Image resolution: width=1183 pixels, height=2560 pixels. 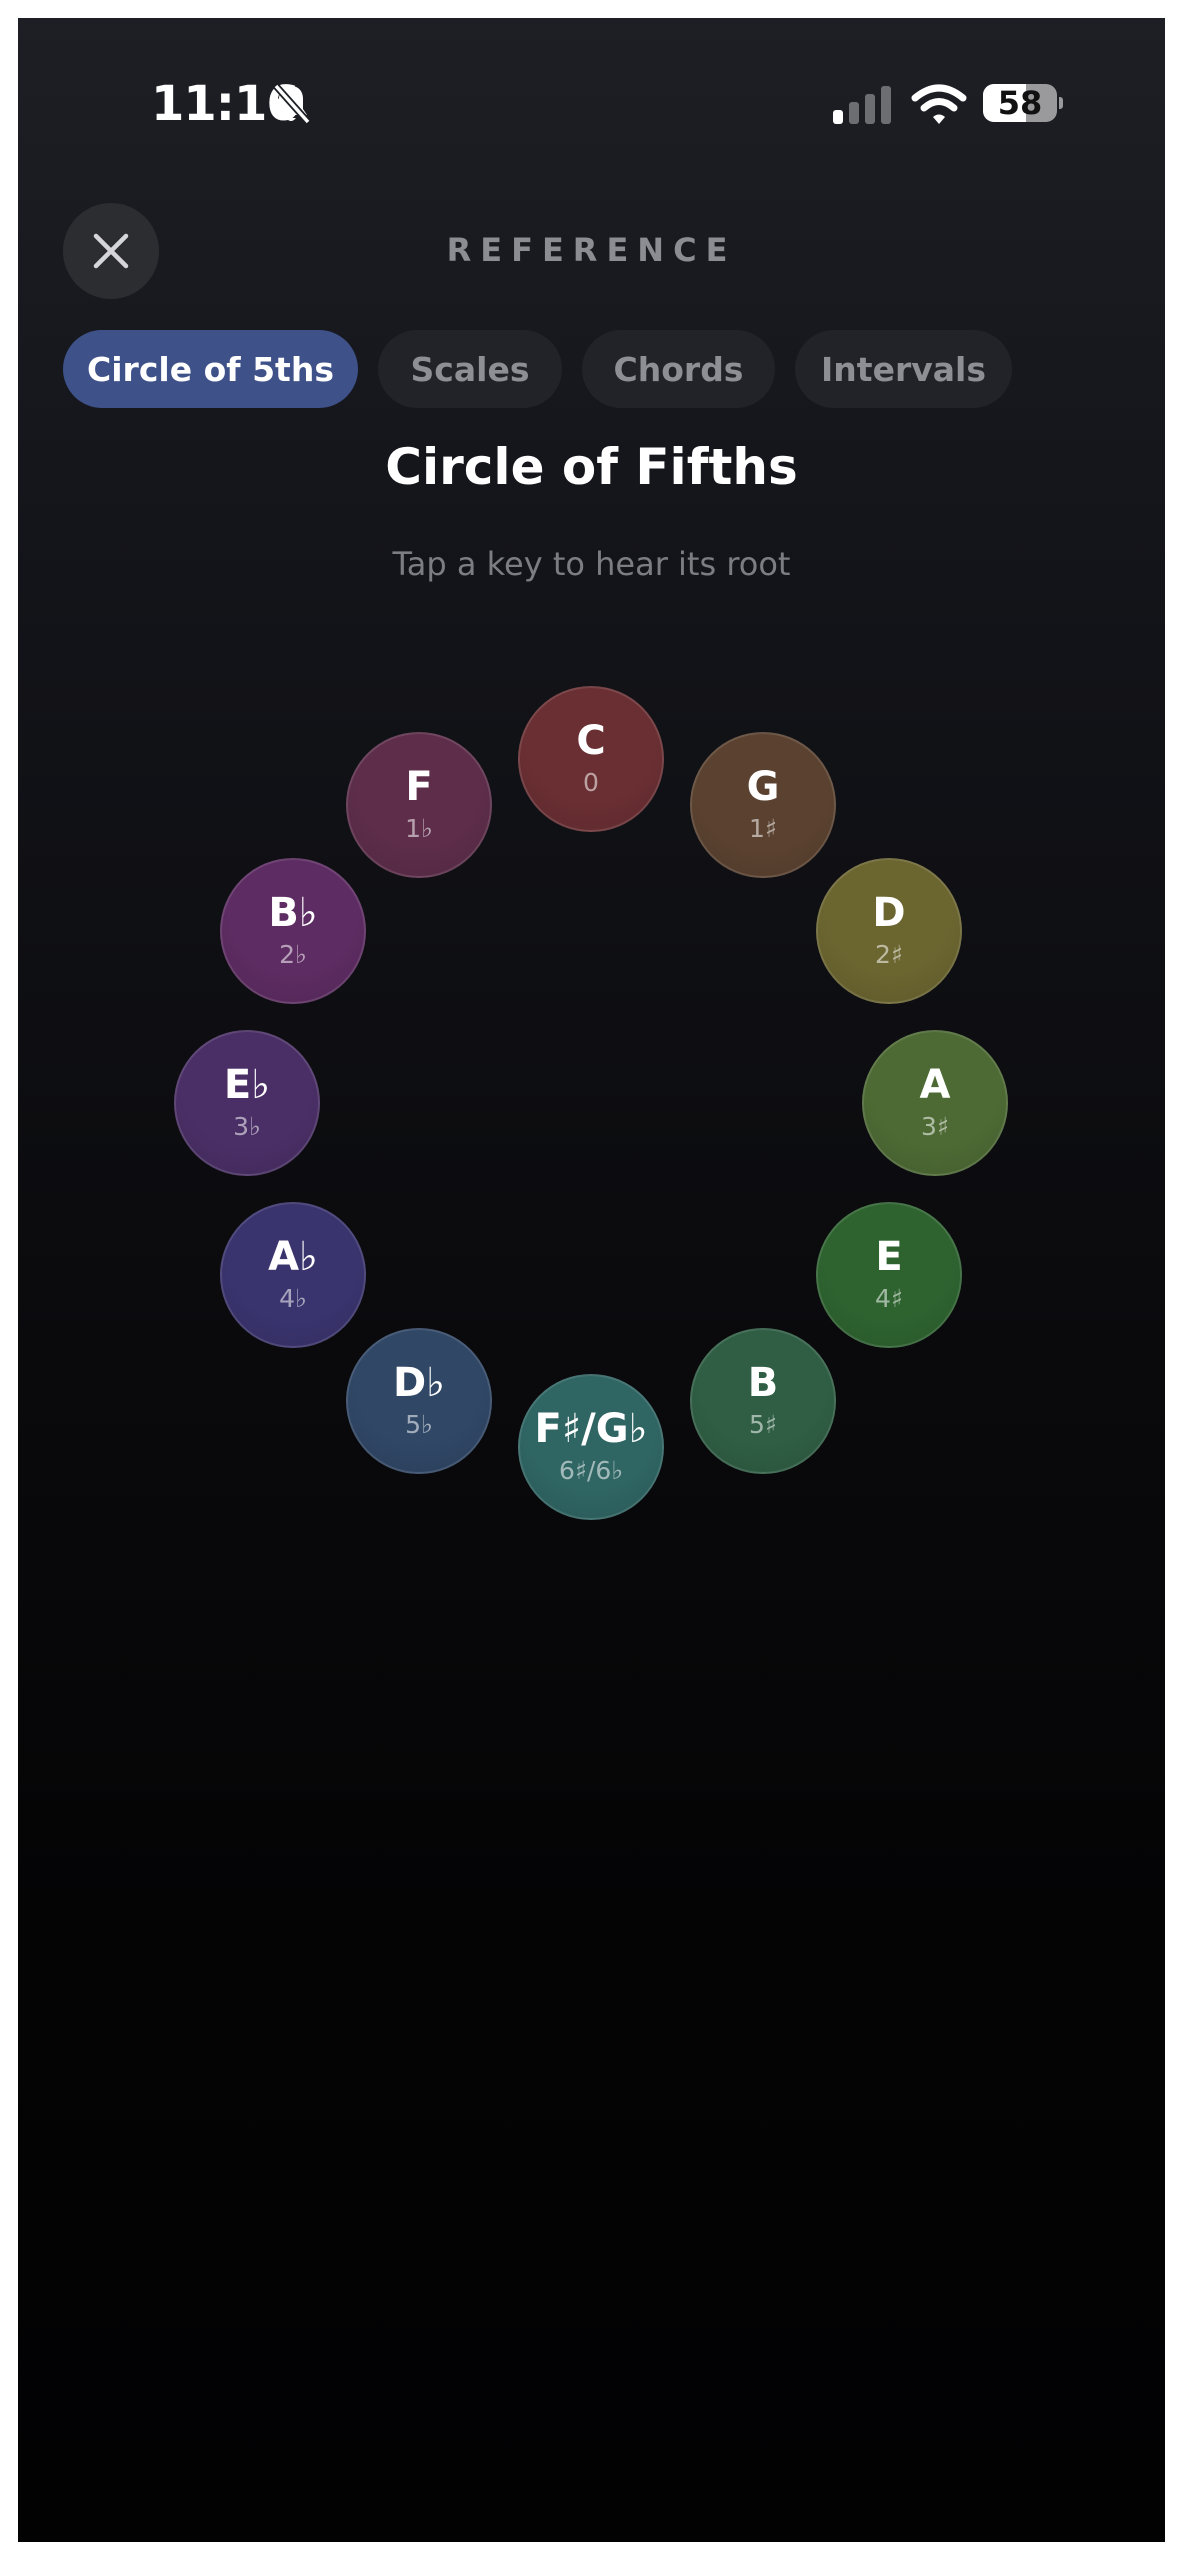 What do you see at coordinates (247, 1085) in the screenshot?
I see `key-name: E♭` at bounding box center [247, 1085].